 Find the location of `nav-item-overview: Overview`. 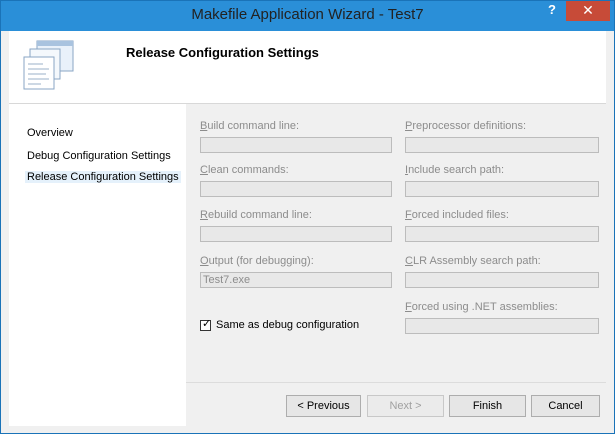

nav-item-overview: Overview is located at coordinates (50, 133).